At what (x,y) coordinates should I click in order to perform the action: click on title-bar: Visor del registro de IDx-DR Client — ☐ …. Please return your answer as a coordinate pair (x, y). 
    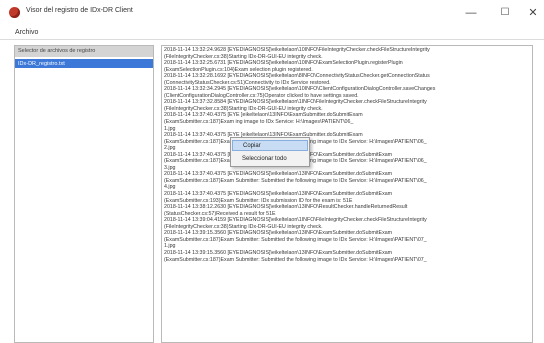
    Looking at the image, I should click on (272, 13).